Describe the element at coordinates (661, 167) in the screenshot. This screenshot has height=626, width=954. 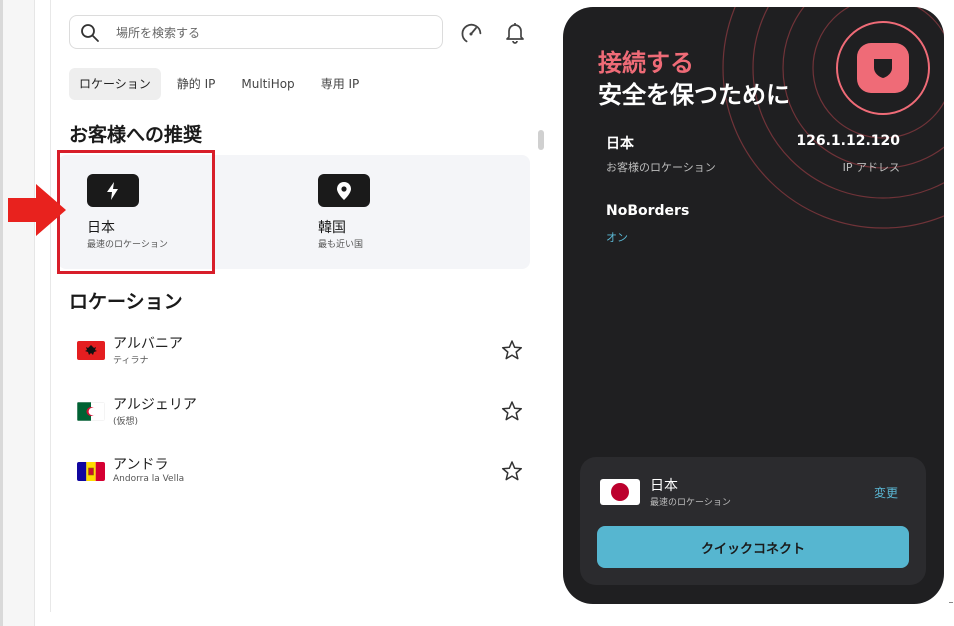
I see `current-country-label: お客様のロケーション` at that location.